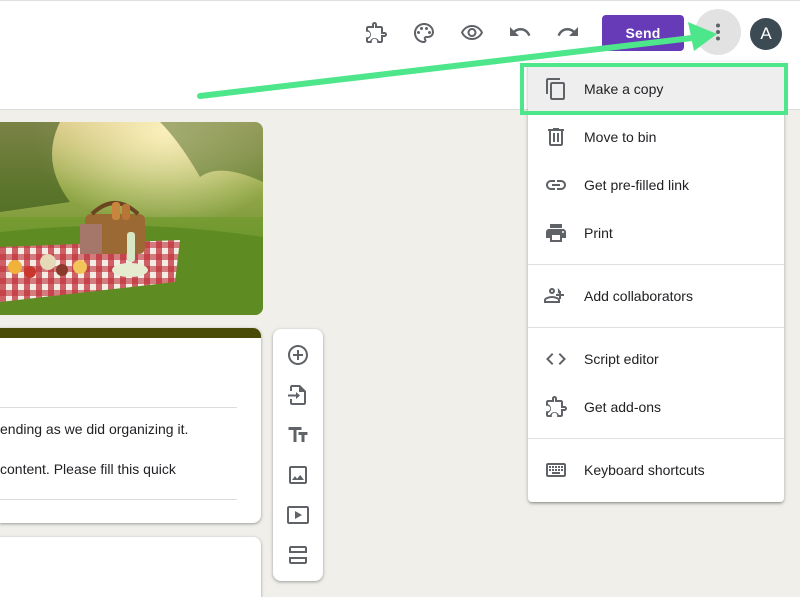  Describe the element at coordinates (298, 435) in the screenshot. I see `add-title-icon` at that location.